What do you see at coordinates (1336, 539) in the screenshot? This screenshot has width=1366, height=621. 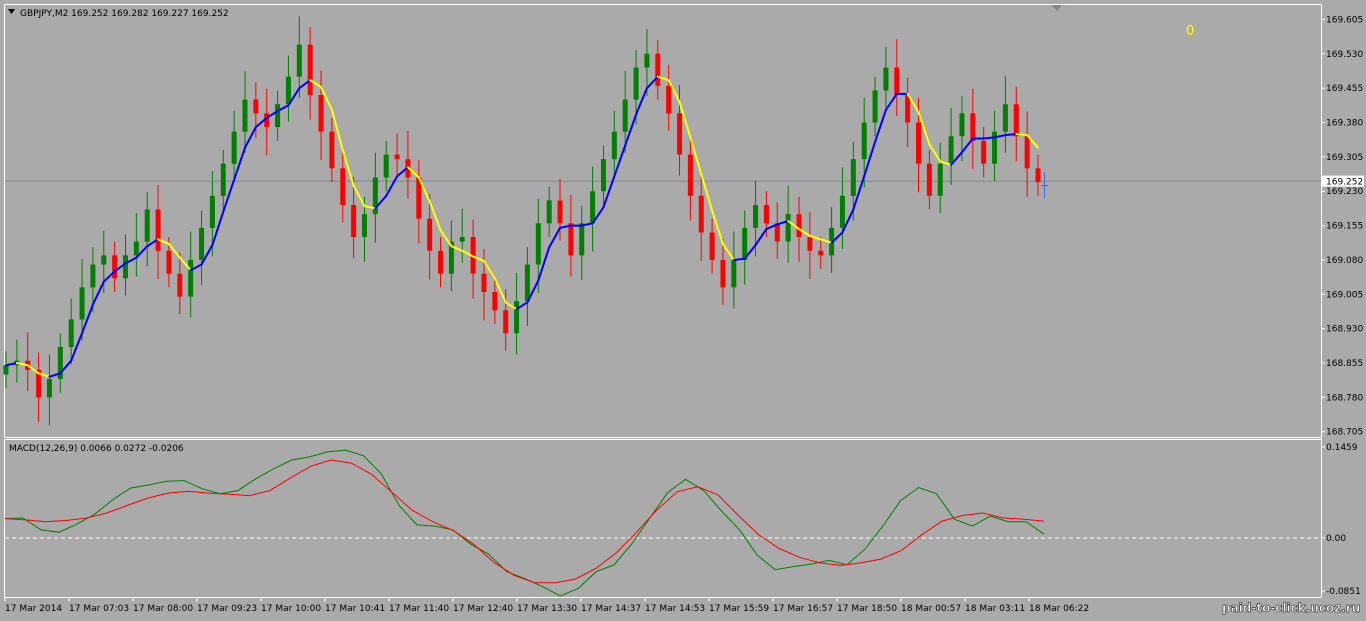 I see `macd-tick-label: 0.00` at bounding box center [1336, 539].